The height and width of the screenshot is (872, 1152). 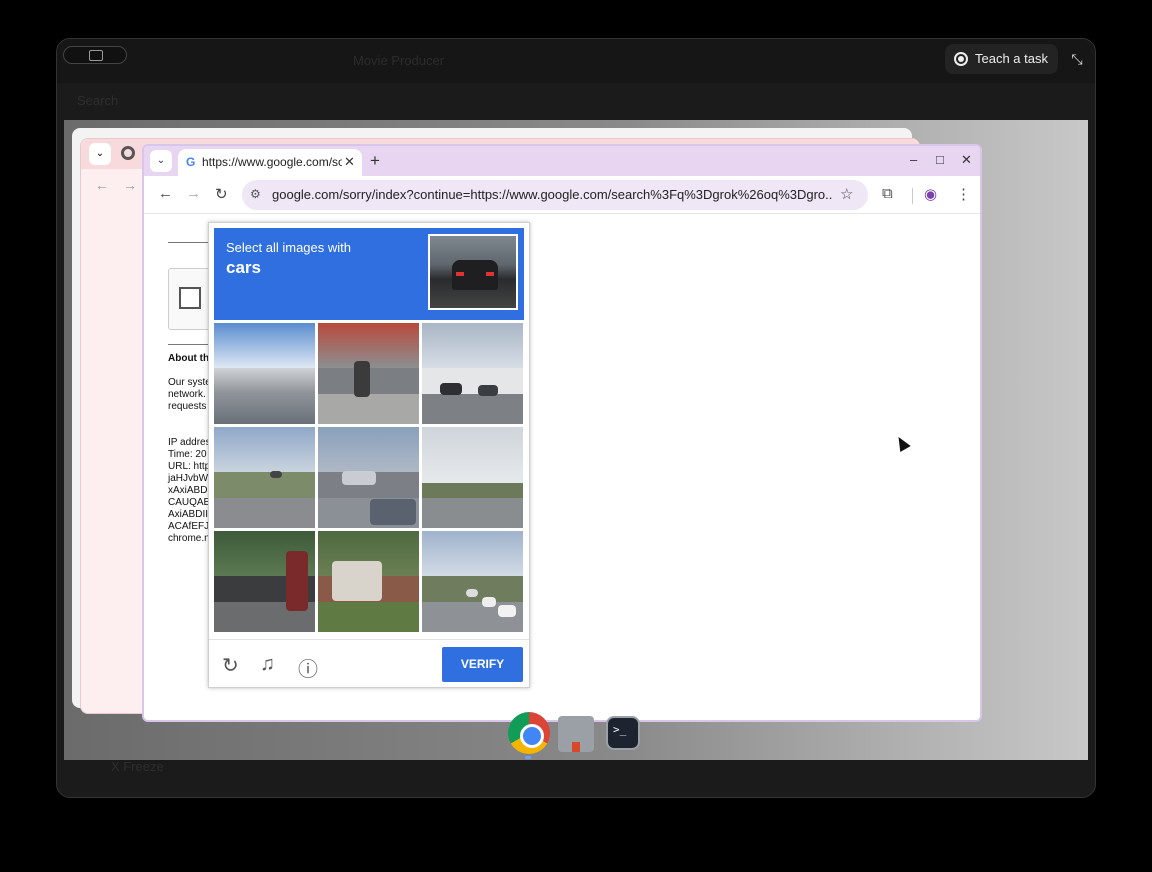 I want to click on site-info-icon: ⚙, so click(x=255, y=194).